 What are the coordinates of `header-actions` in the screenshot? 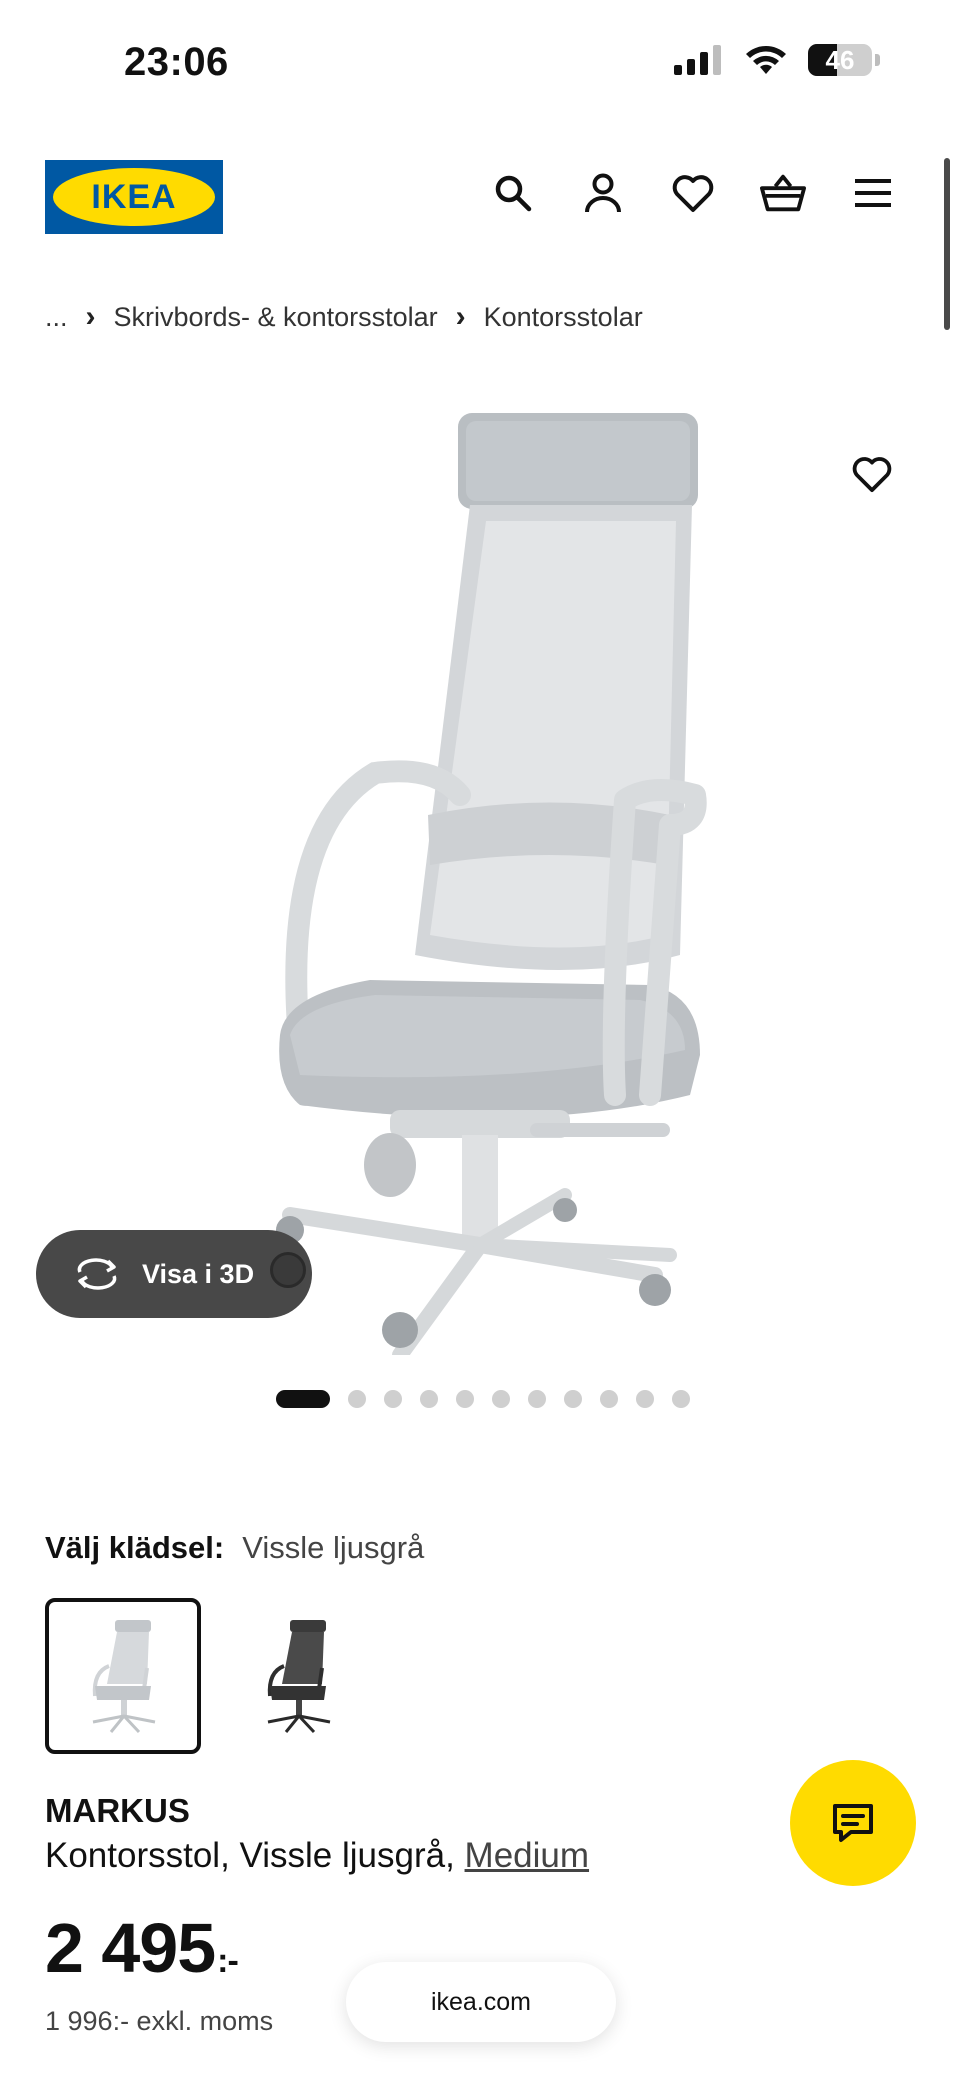 It's located at (693, 193).